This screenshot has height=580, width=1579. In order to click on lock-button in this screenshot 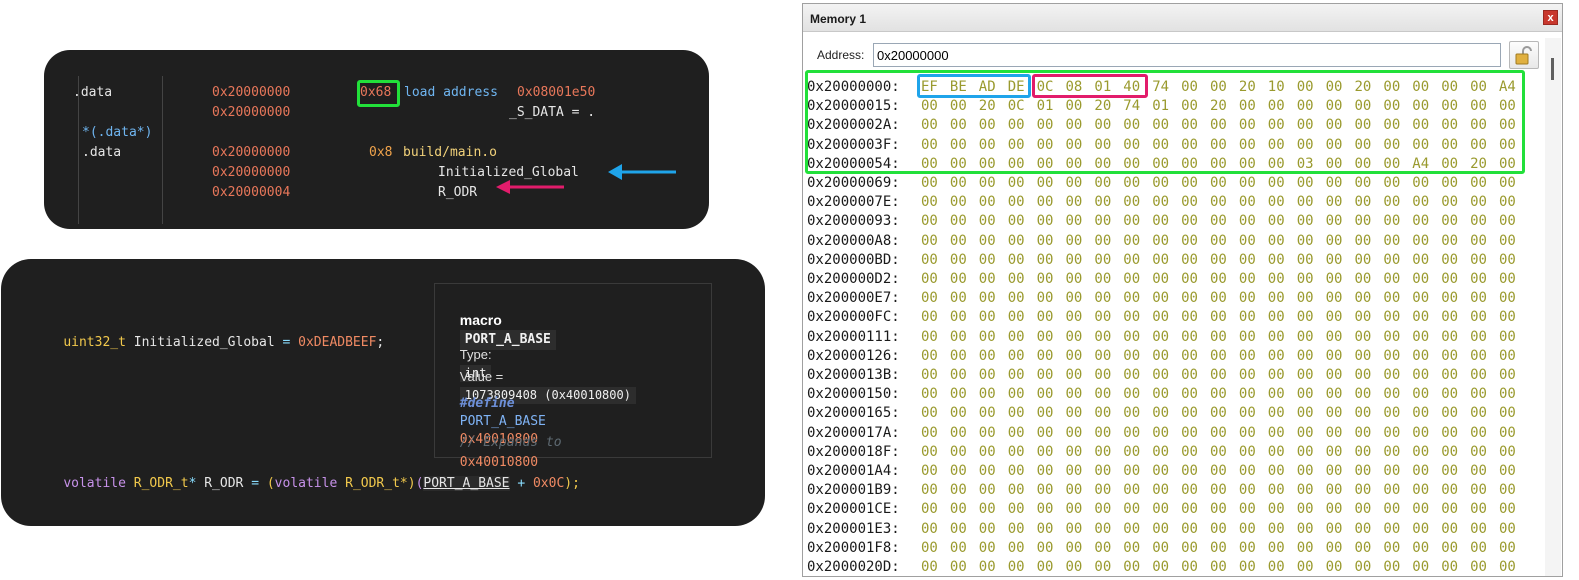, I will do `click(1524, 55)`.